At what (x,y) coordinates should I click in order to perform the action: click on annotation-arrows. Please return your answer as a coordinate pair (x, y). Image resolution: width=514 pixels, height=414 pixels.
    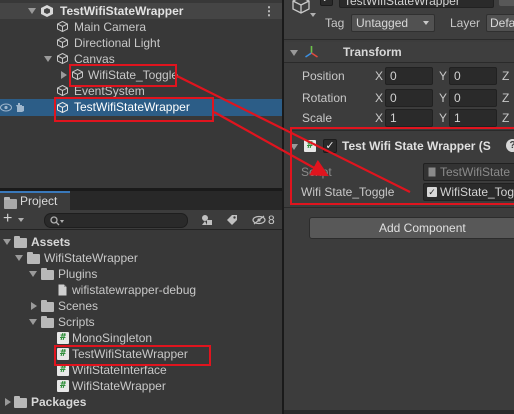
    Looking at the image, I should click on (293, 134).